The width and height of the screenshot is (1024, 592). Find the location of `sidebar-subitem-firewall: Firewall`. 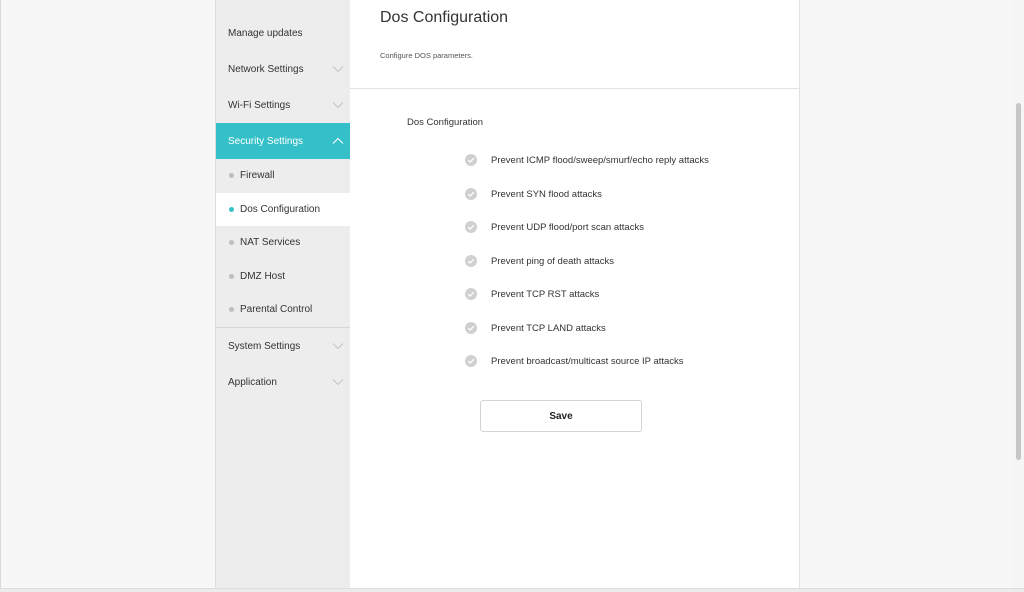

sidebar-subitem-firewall: Firewall is located at coordinates (283, 175).